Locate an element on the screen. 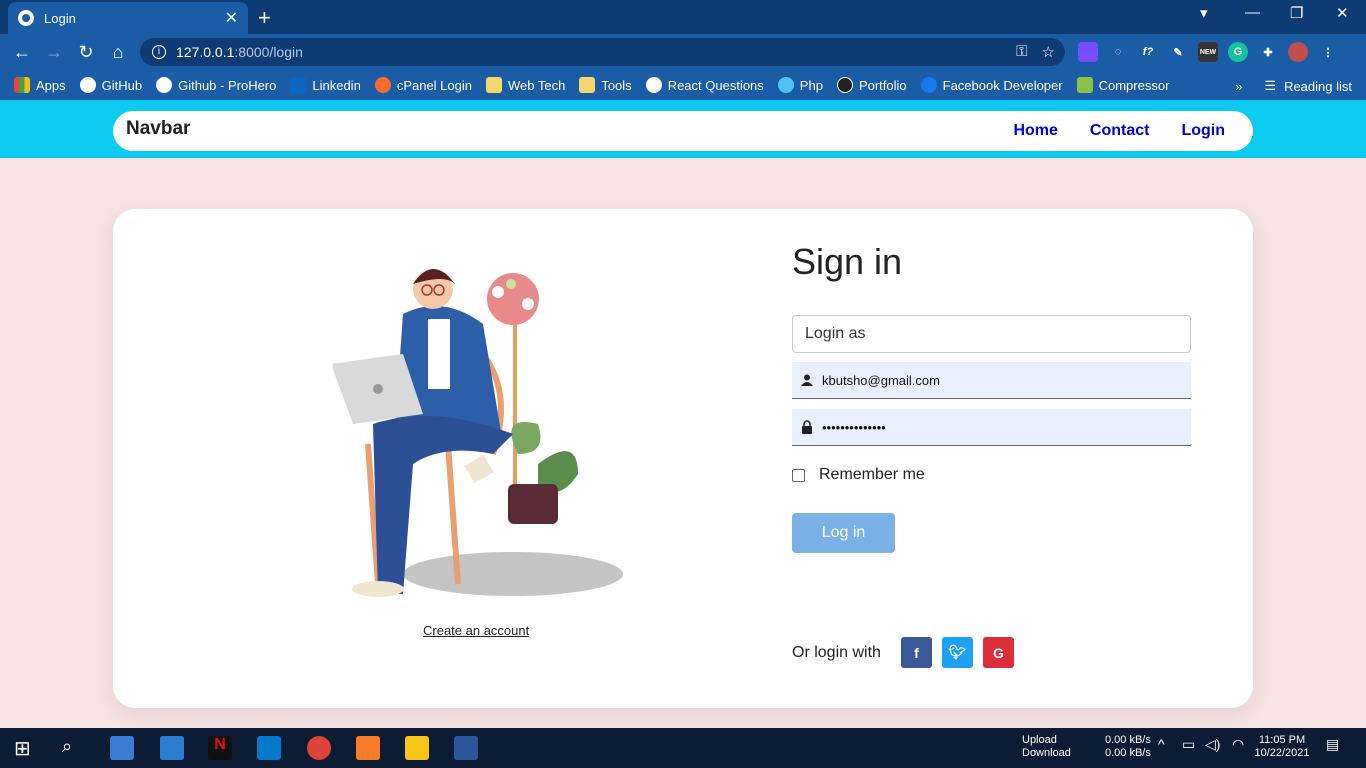 Image resolution: width=1366 pixels, height=768 pixels. login-as-select: Login as is located at coordinates (991, 334).